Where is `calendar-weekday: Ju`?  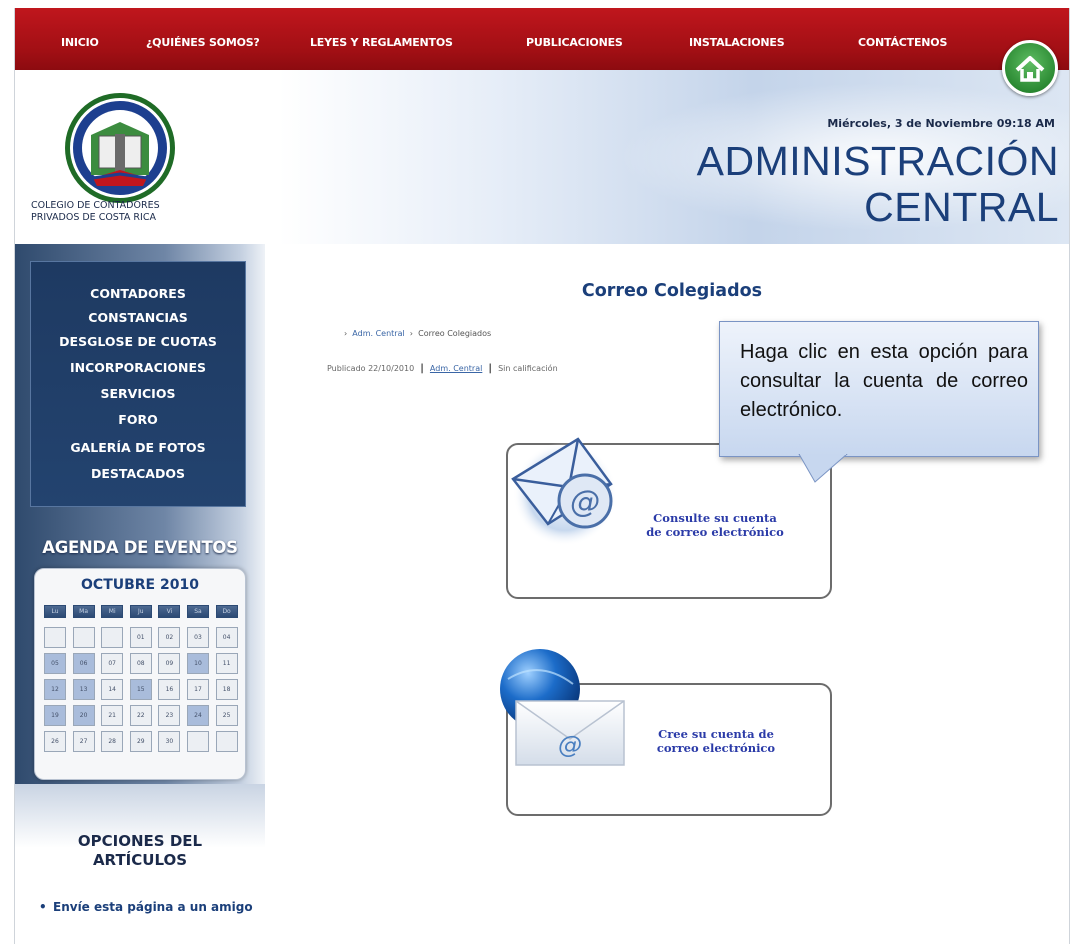
calendar-weekday: Ju is located at coordinates (140, 611).